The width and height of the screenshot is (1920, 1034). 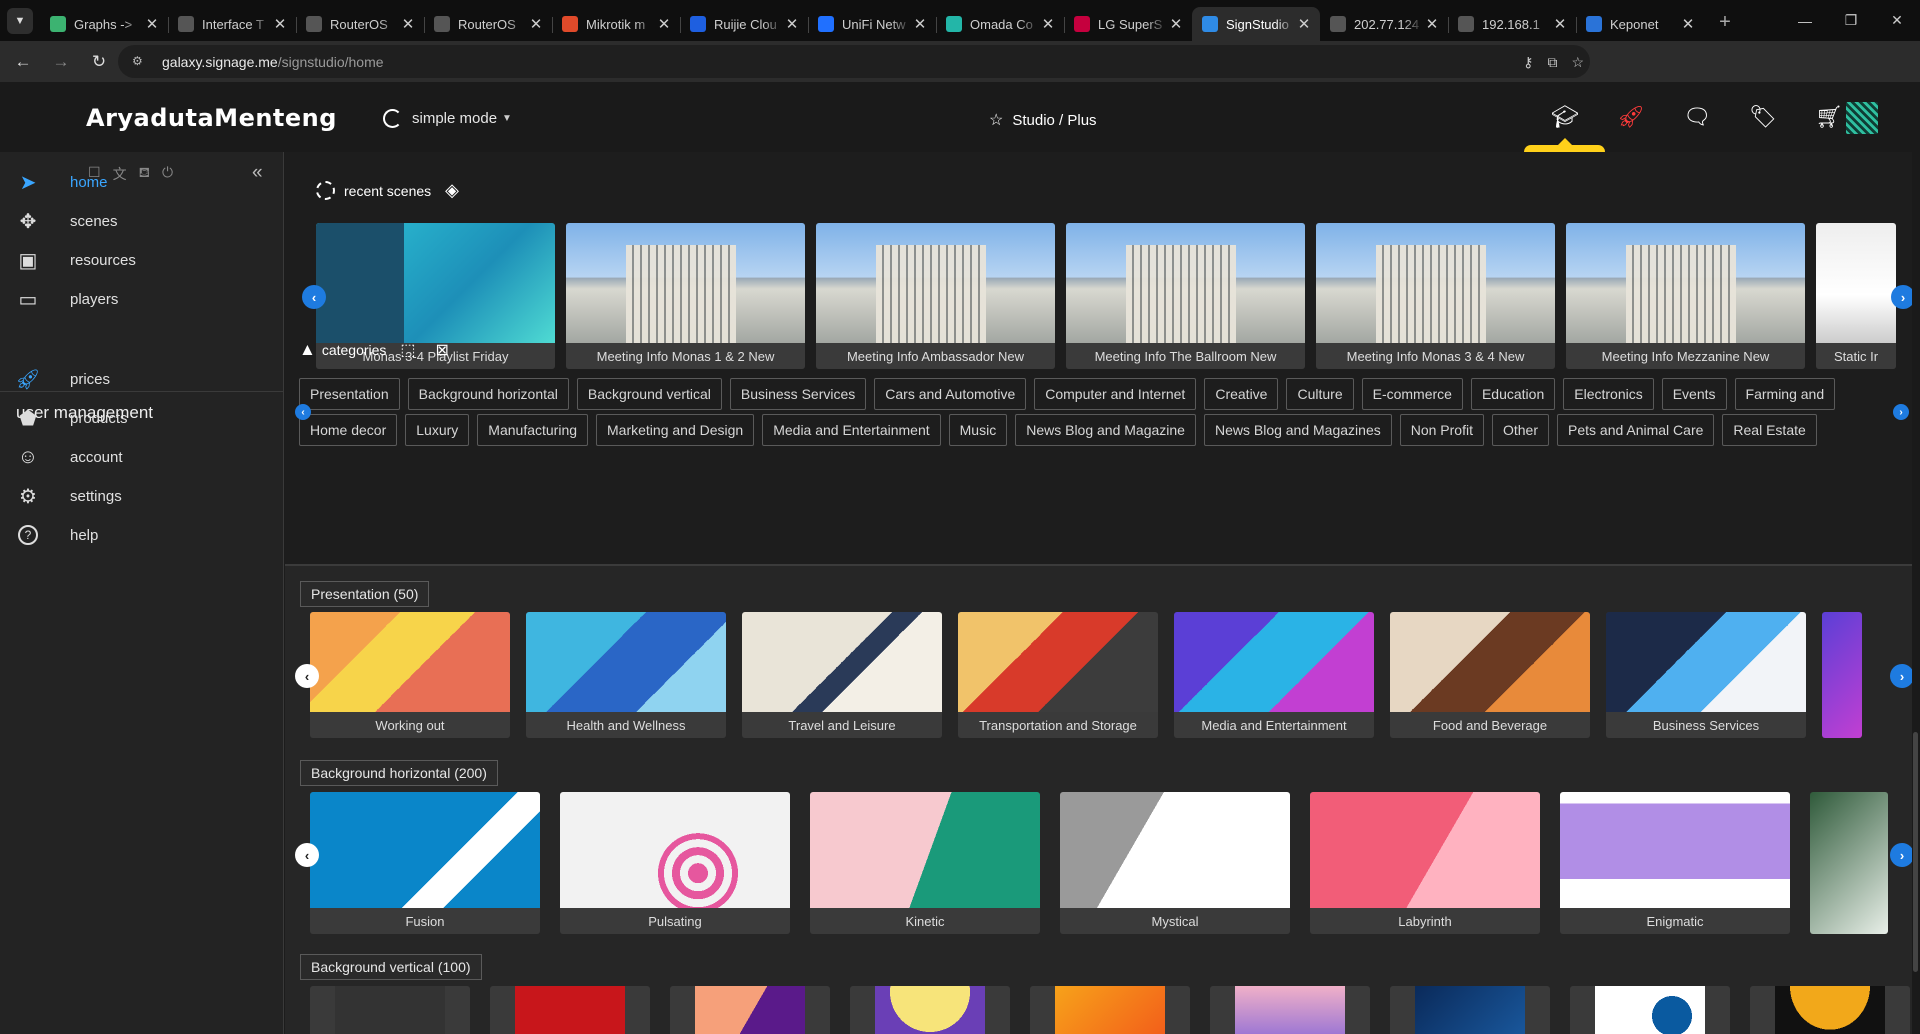 I want to click on template-card: Kinetic, so click(x=925, y=863).